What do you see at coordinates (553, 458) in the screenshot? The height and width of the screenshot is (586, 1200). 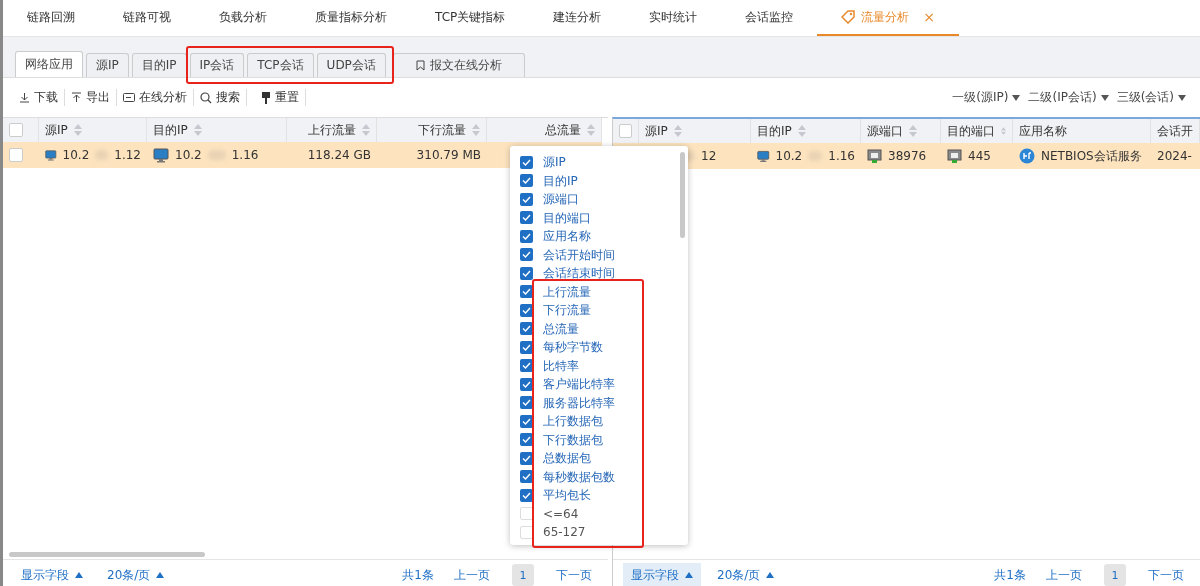 I see `column-option: 总数据包` at bounding box center [553, 458].